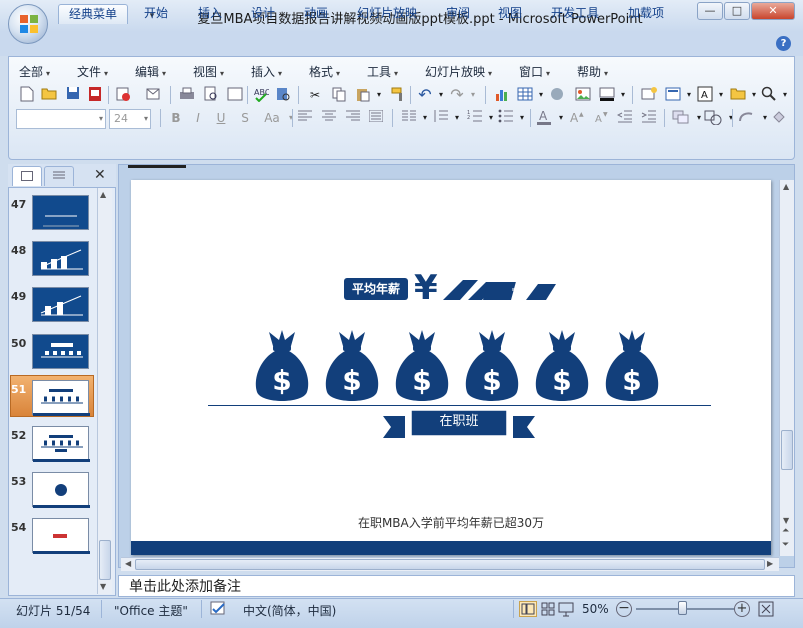 The width and height of the screenshot is (803, 628). I want to click on justify-icon, so click(376, 118).